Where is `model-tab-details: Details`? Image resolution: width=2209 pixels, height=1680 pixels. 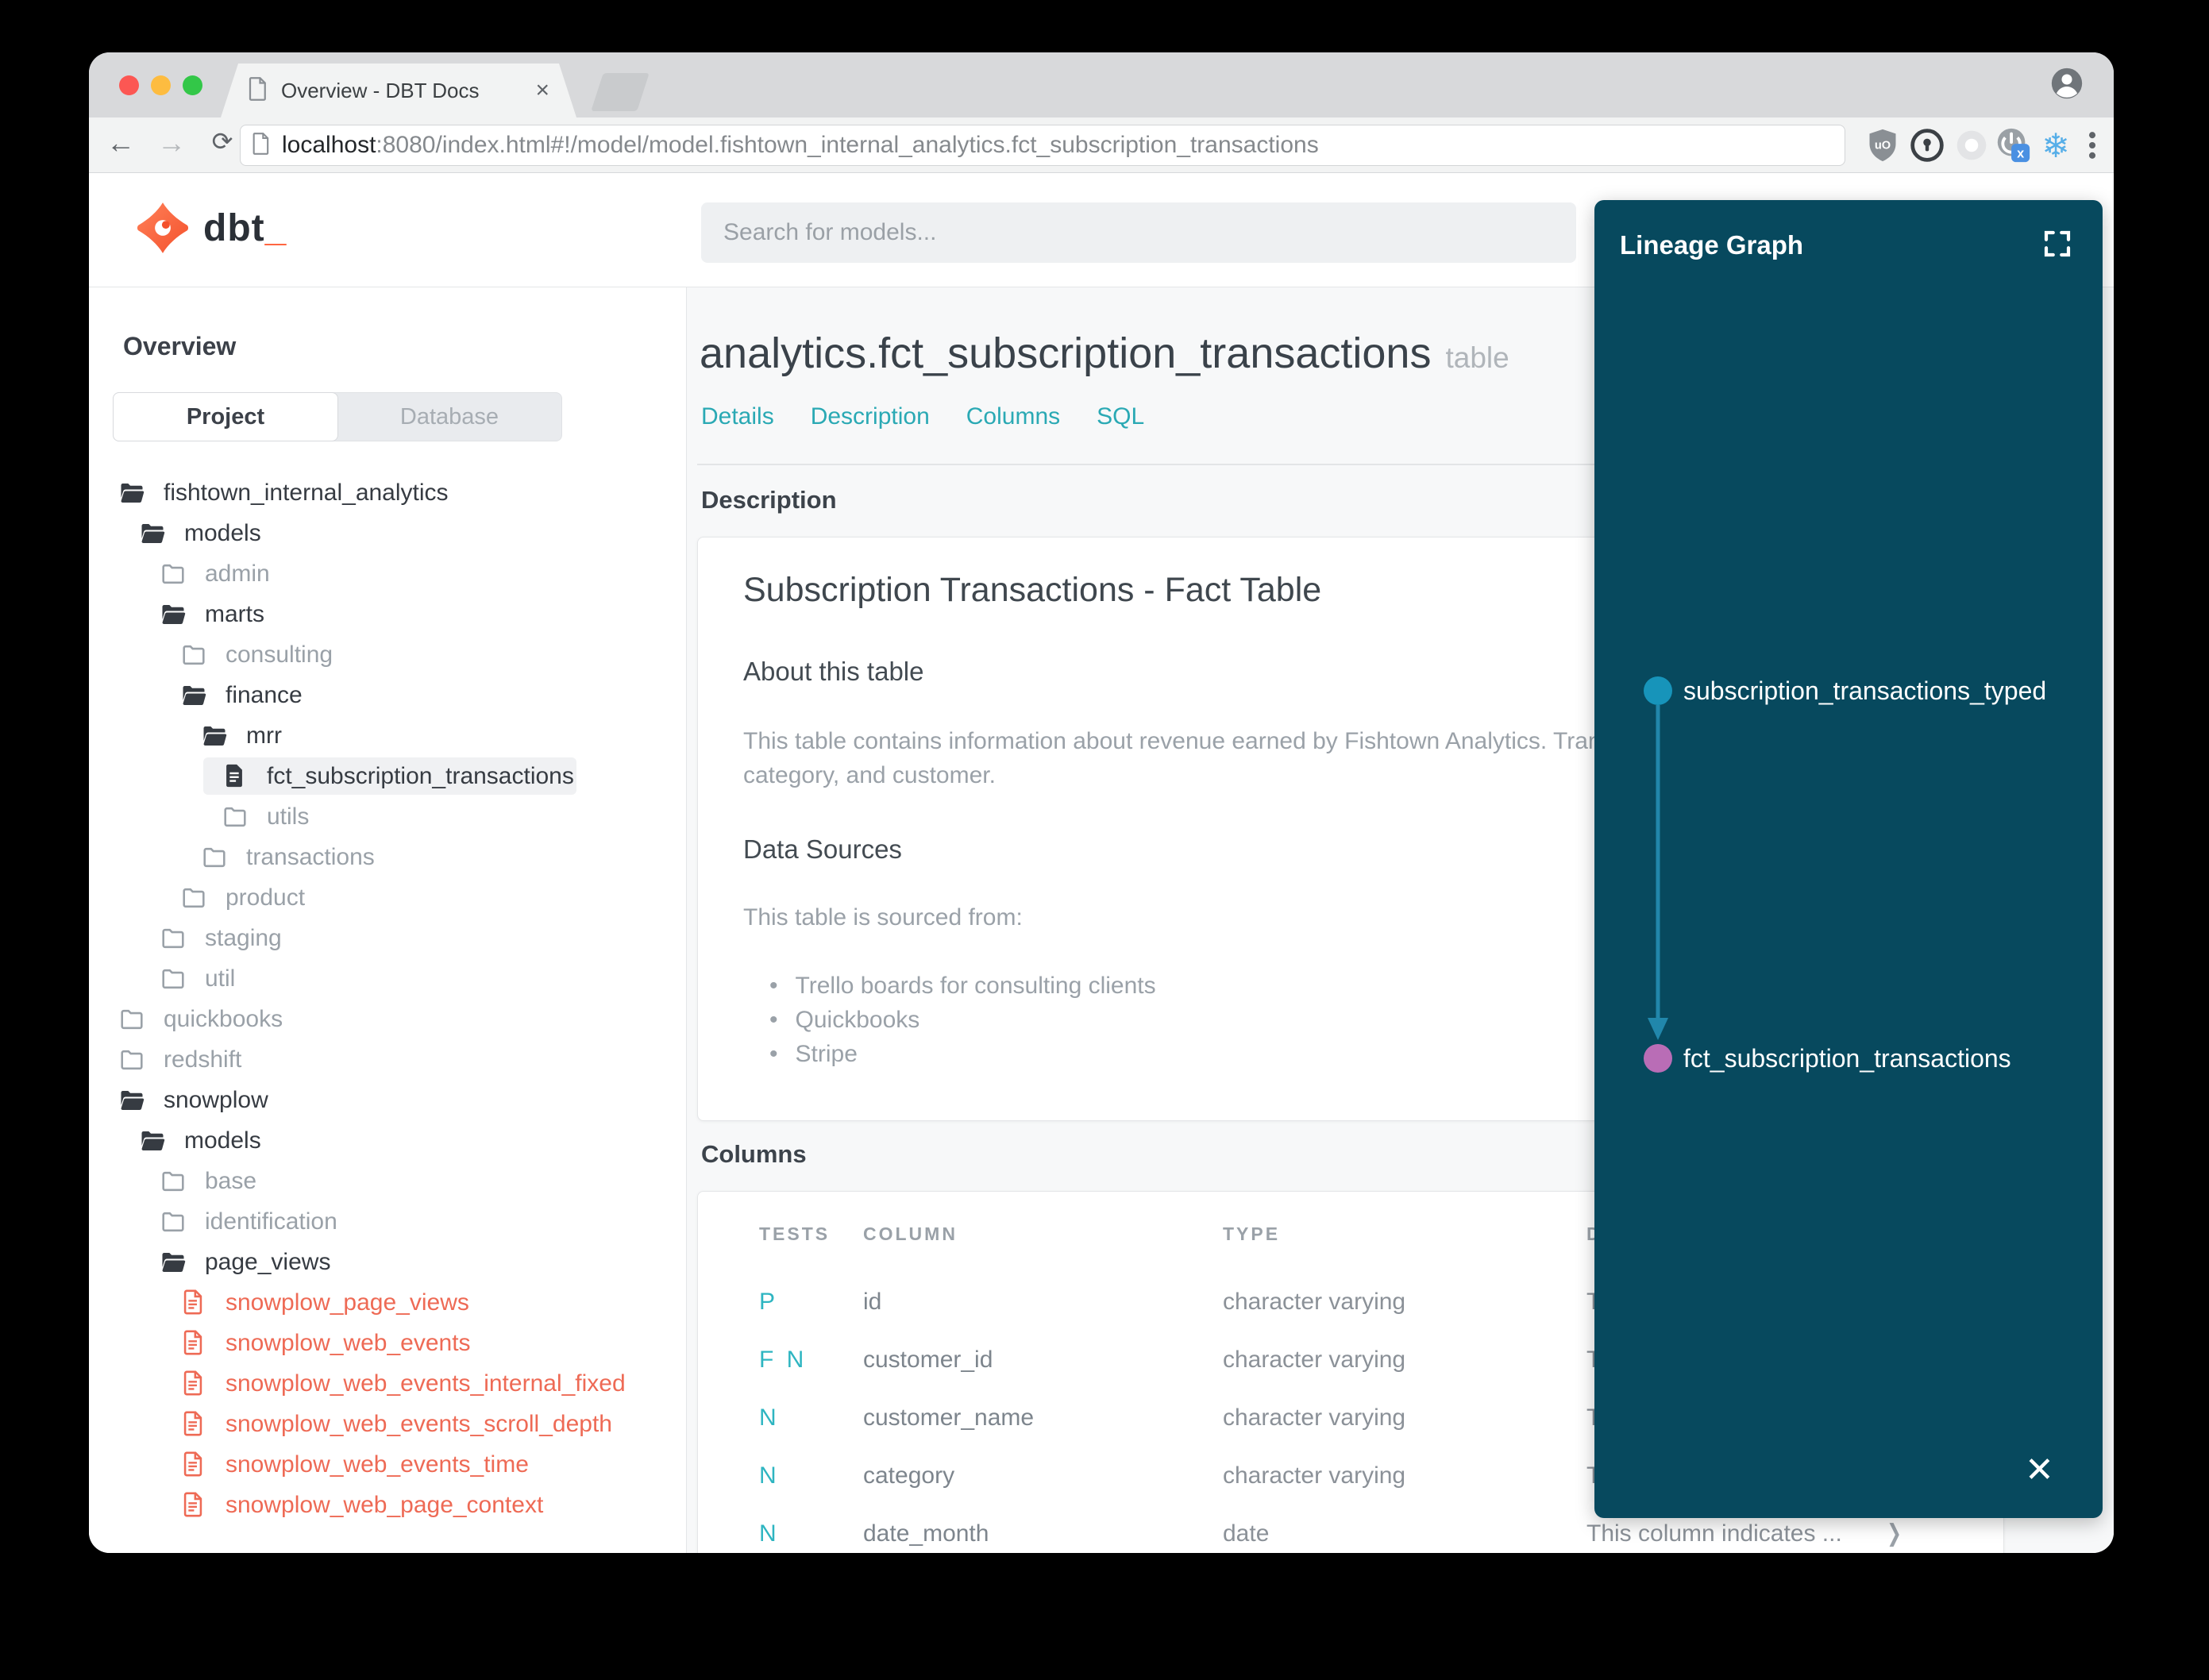
model-tab-details: Details is located at coordinates (738, 417).